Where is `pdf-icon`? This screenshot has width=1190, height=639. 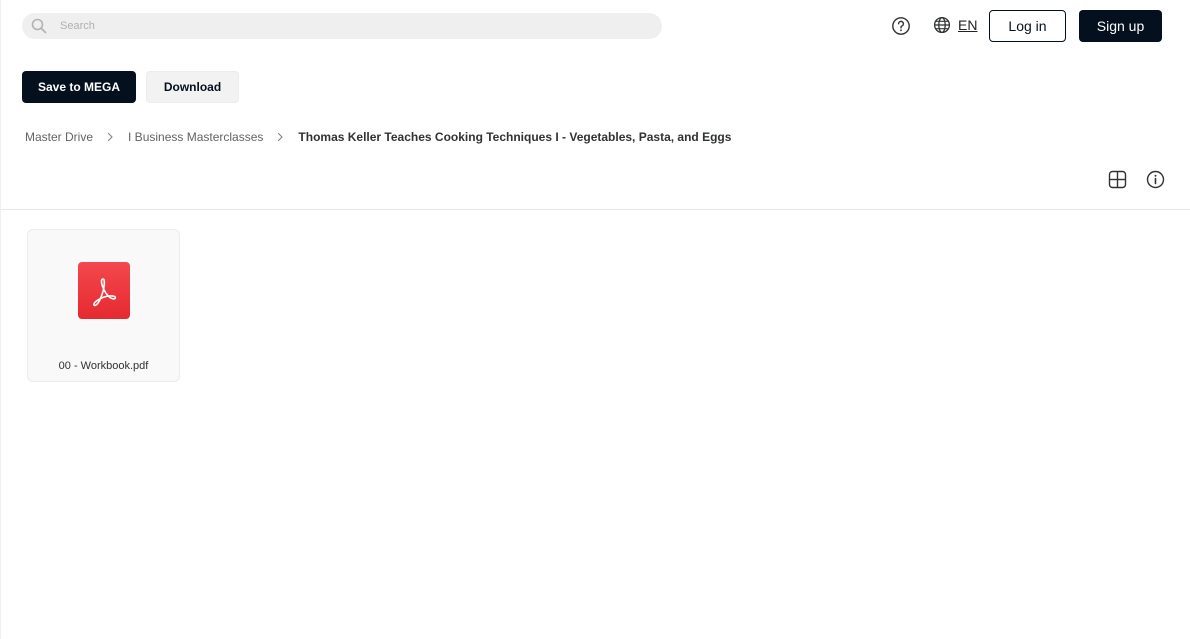
pdf-icon is located at coordinates (104, 290).